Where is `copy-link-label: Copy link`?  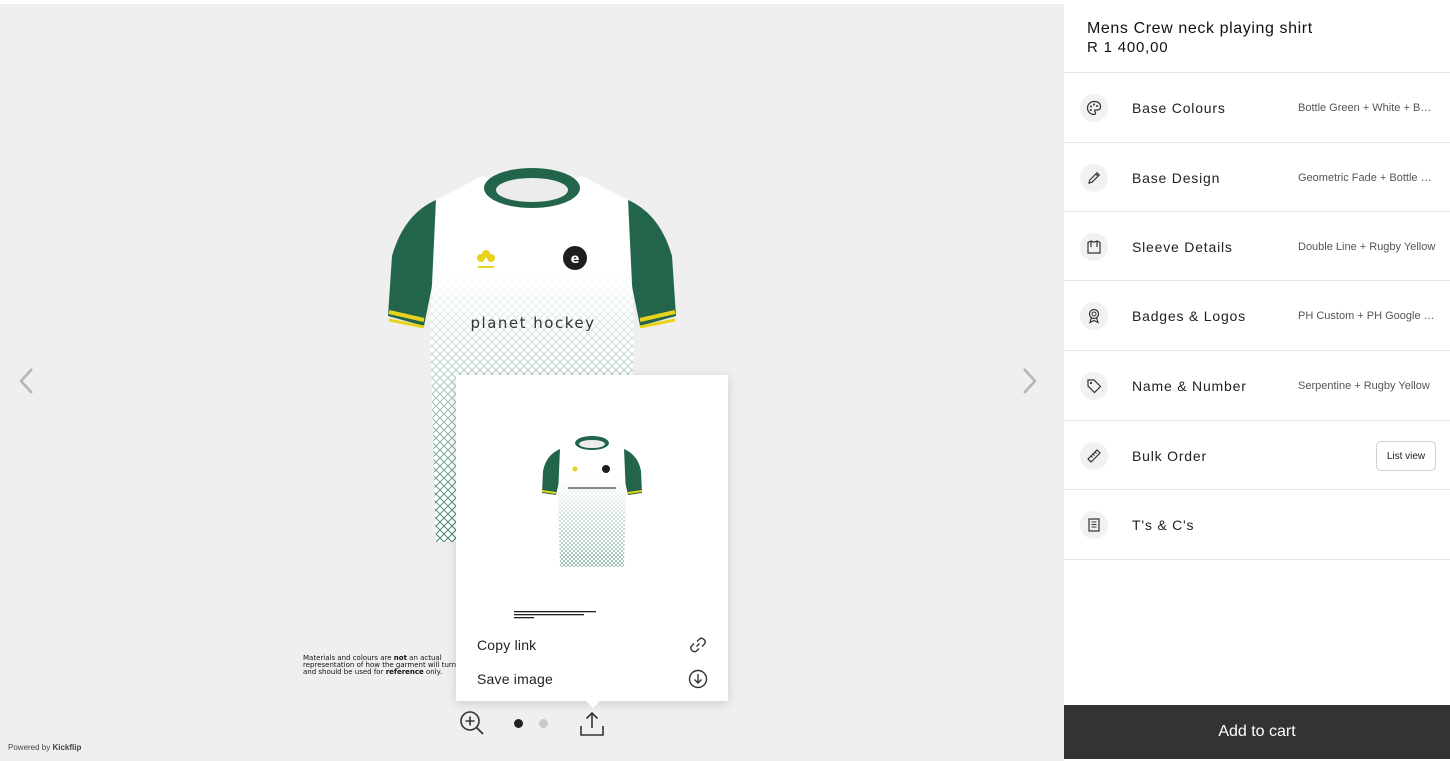
copy-link-label: Copy link is located at coordinates (507, 645).